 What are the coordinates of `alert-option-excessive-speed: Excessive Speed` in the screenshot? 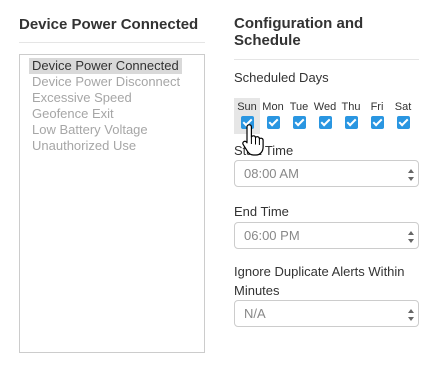 It's located at (82, 98).